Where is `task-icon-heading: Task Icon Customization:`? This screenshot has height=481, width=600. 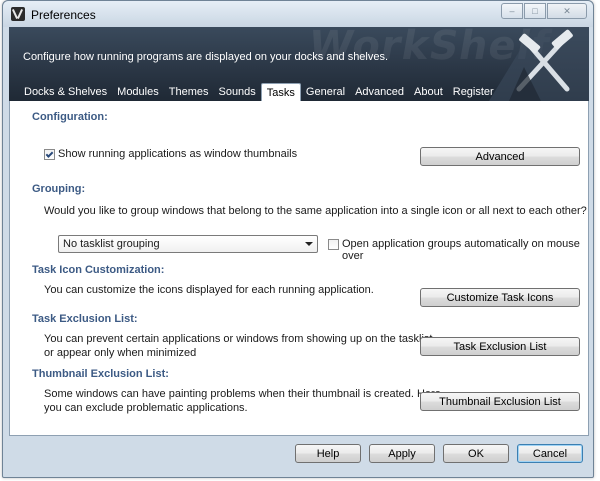
task-icon-heading: Task Icon Customization: is located at coordinates (98, 270).